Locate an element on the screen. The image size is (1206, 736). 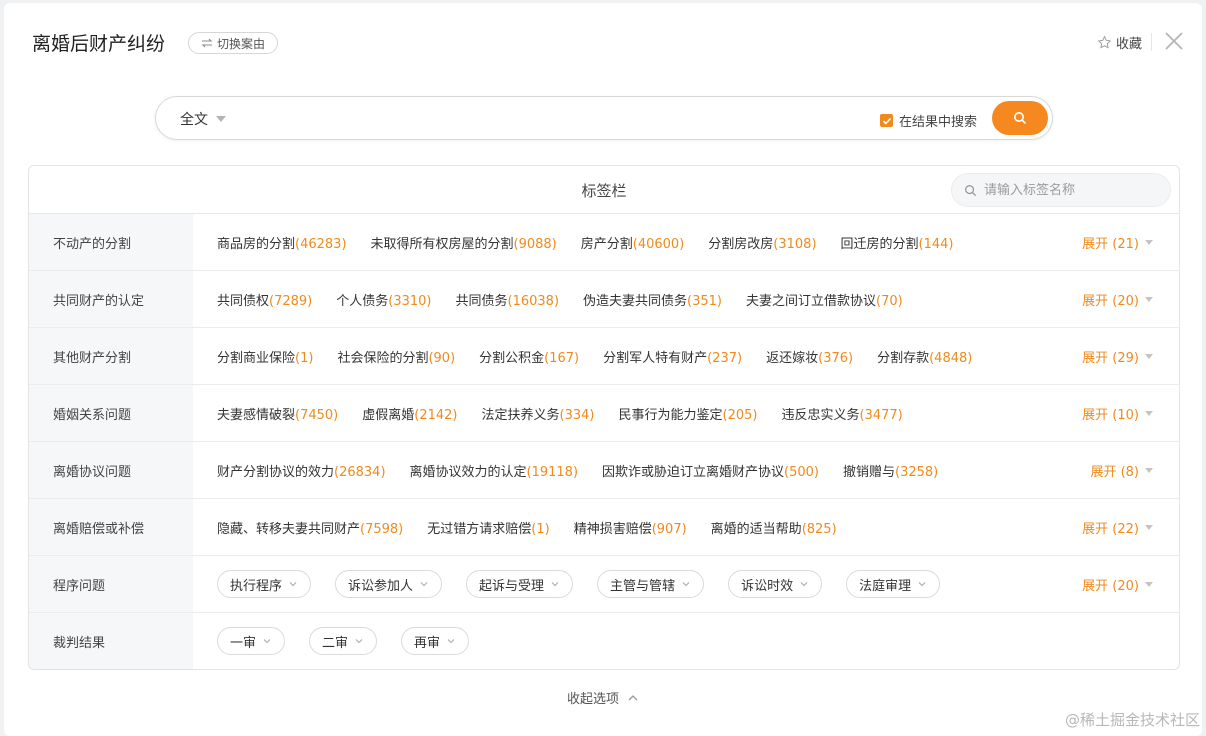
tag-row-label: 离婚协议问题 is located at coordinates (111, 470).